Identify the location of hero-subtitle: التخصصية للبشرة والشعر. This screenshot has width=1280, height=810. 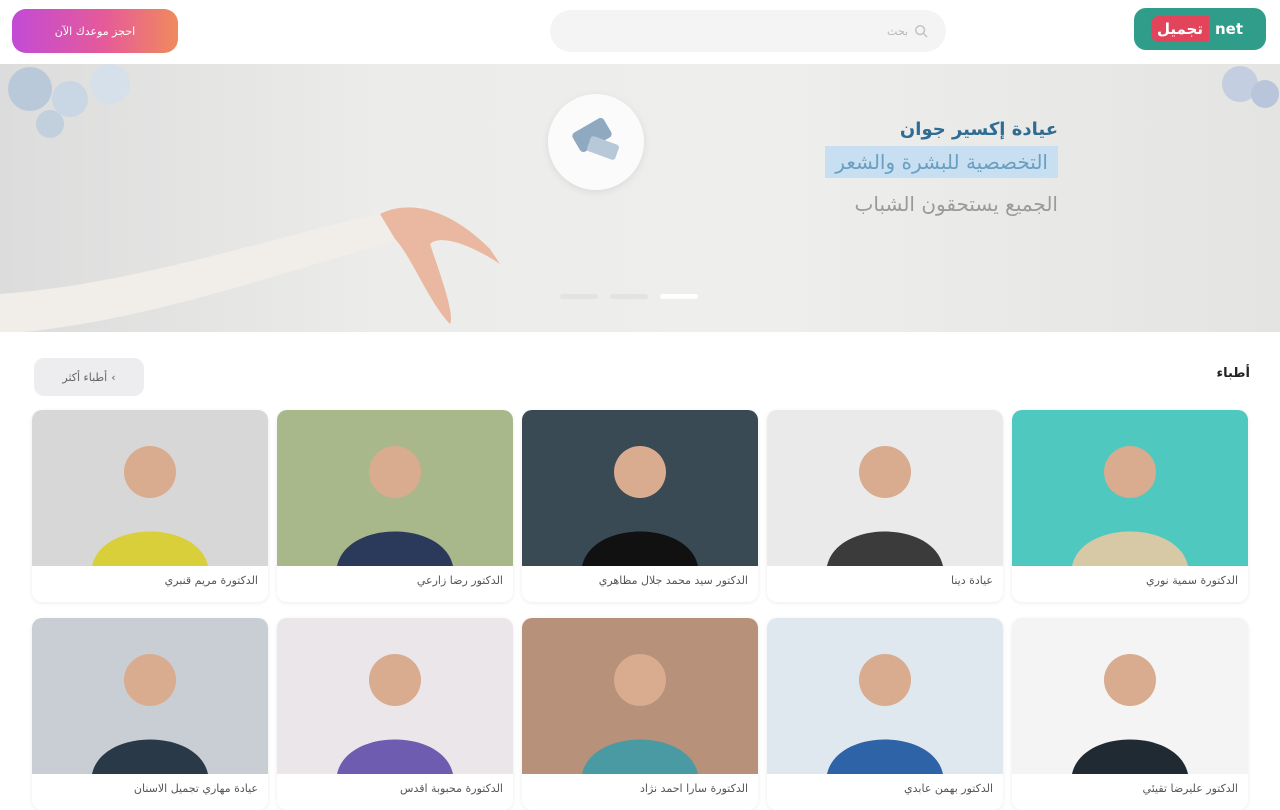
(941, 162).